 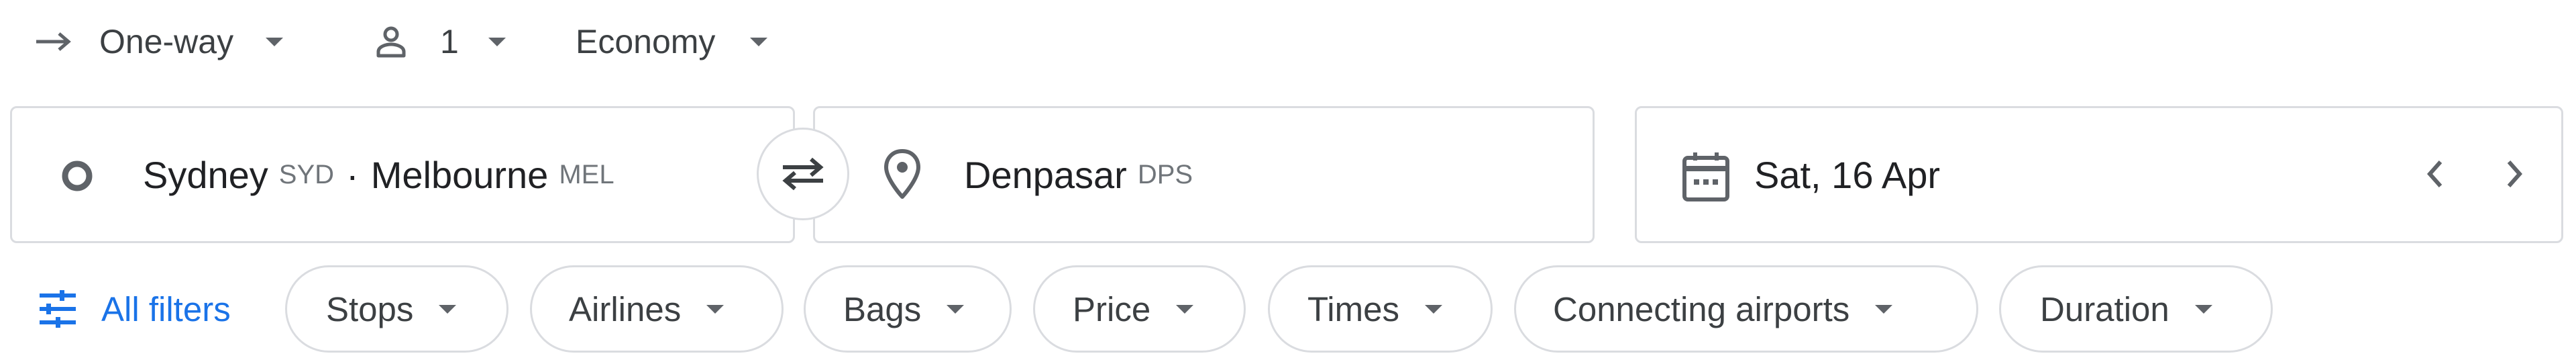 What do you see at coordinates (1847, 175) in the screenshot?
I see `departure-date: Sat, 16 Apr` at bounding box center [1847, 175].